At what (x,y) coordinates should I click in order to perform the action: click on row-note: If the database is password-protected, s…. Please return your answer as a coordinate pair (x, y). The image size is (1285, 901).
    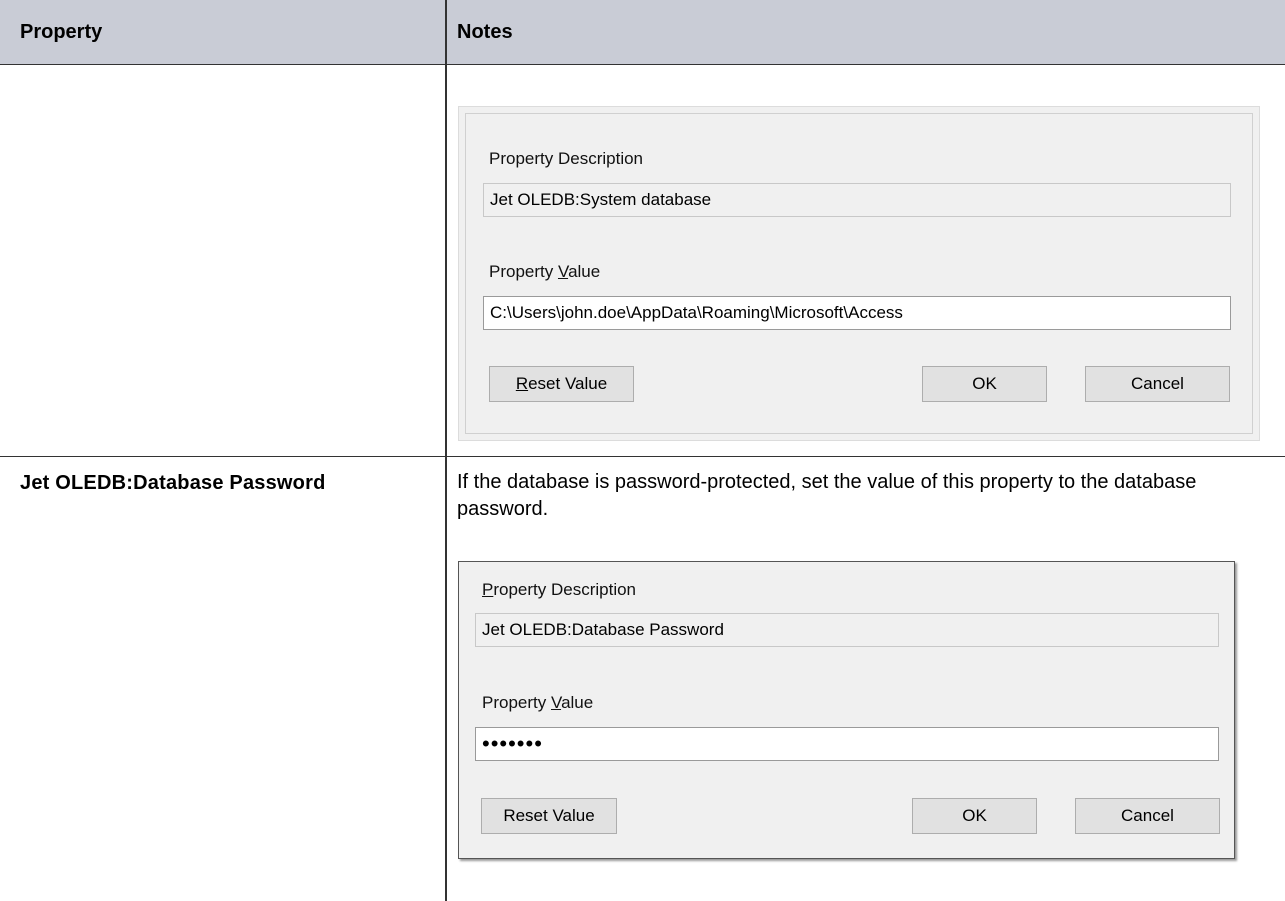
    Looking at the image, I should click on (827, 495).